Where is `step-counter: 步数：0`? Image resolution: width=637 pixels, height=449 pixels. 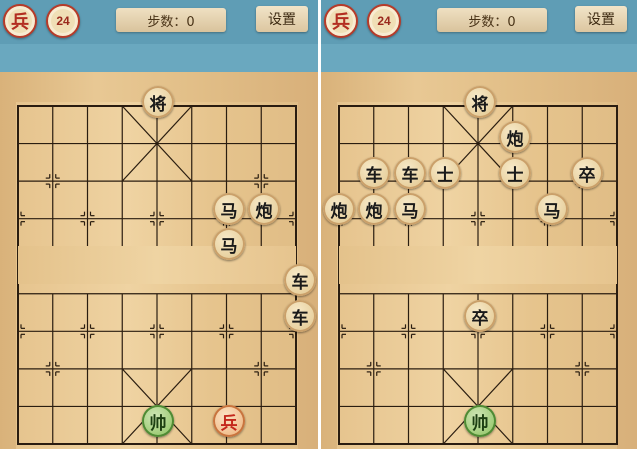 step-counter: 步数：0 is located at coordinates (171, 20).